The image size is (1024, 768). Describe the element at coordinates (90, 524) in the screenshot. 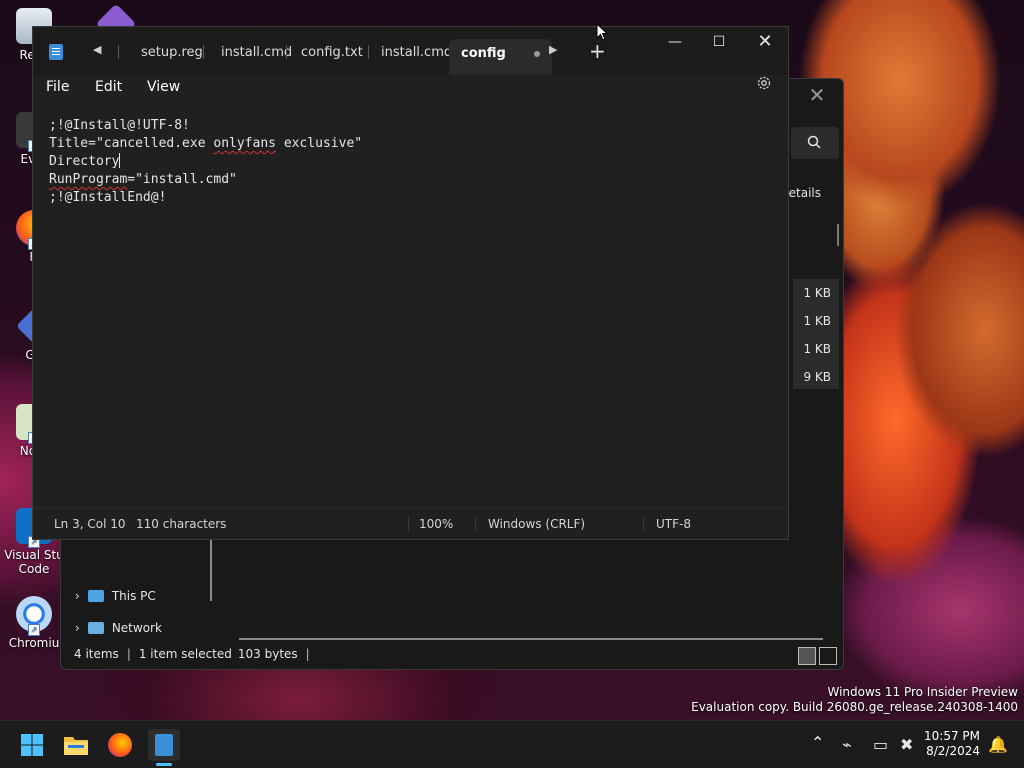

I see `cursor-position: Ln 3, Col 10` at that location.